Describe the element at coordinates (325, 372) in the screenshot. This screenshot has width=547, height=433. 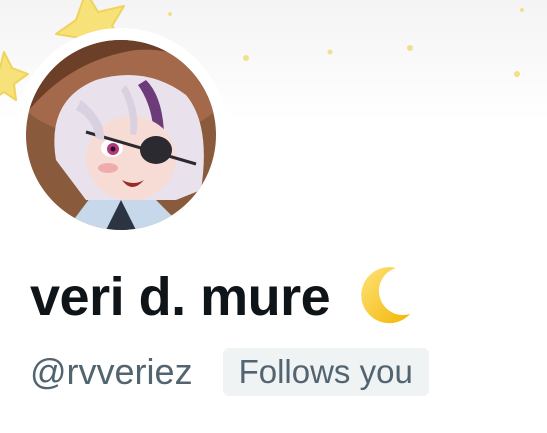
I see `follows-you-badge: Follows you` at that location.